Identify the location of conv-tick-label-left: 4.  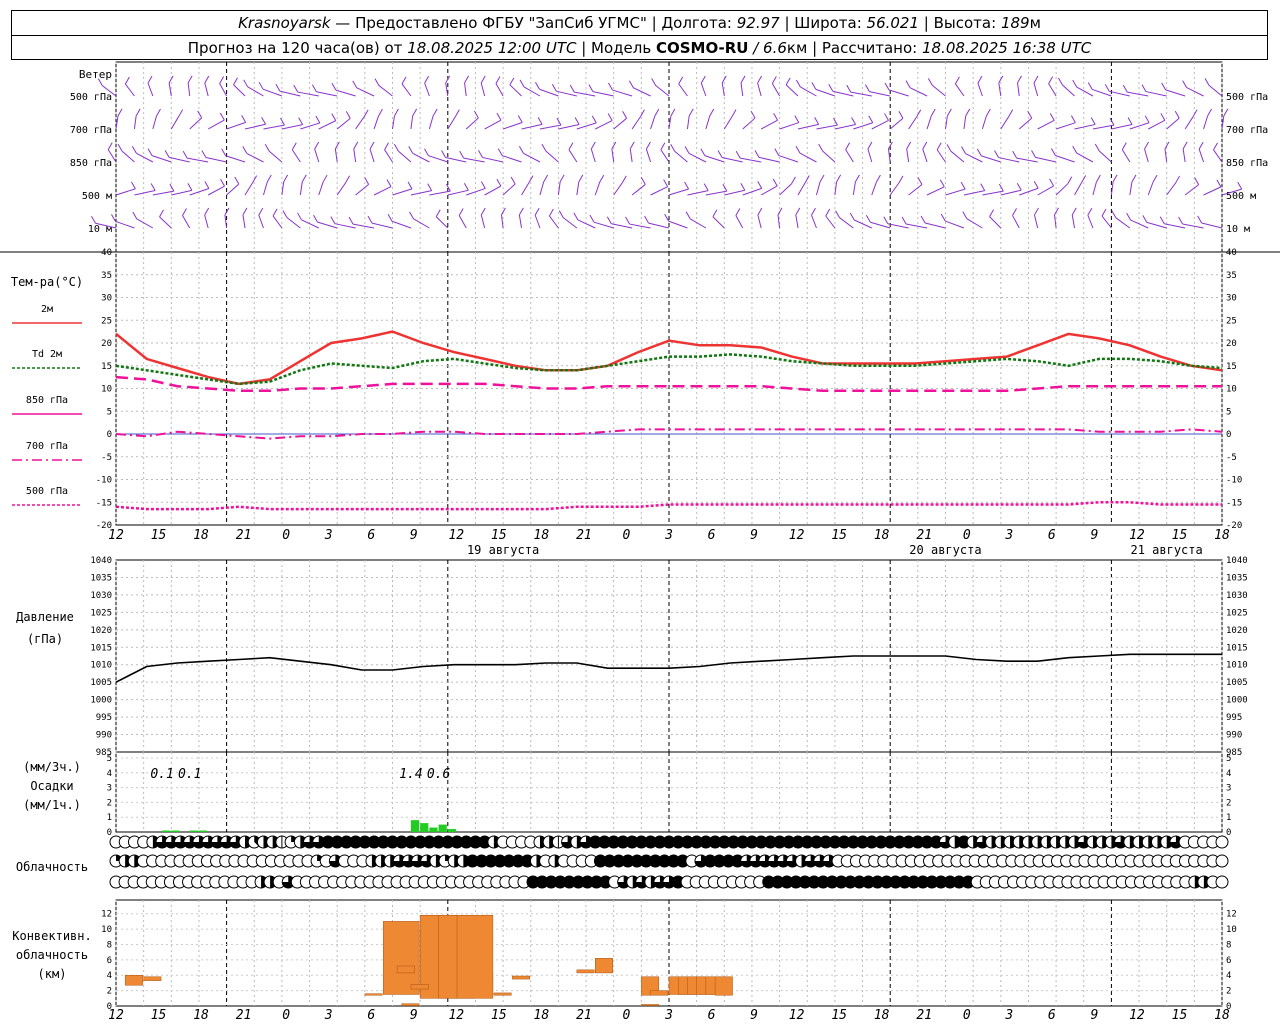
(109, 976).